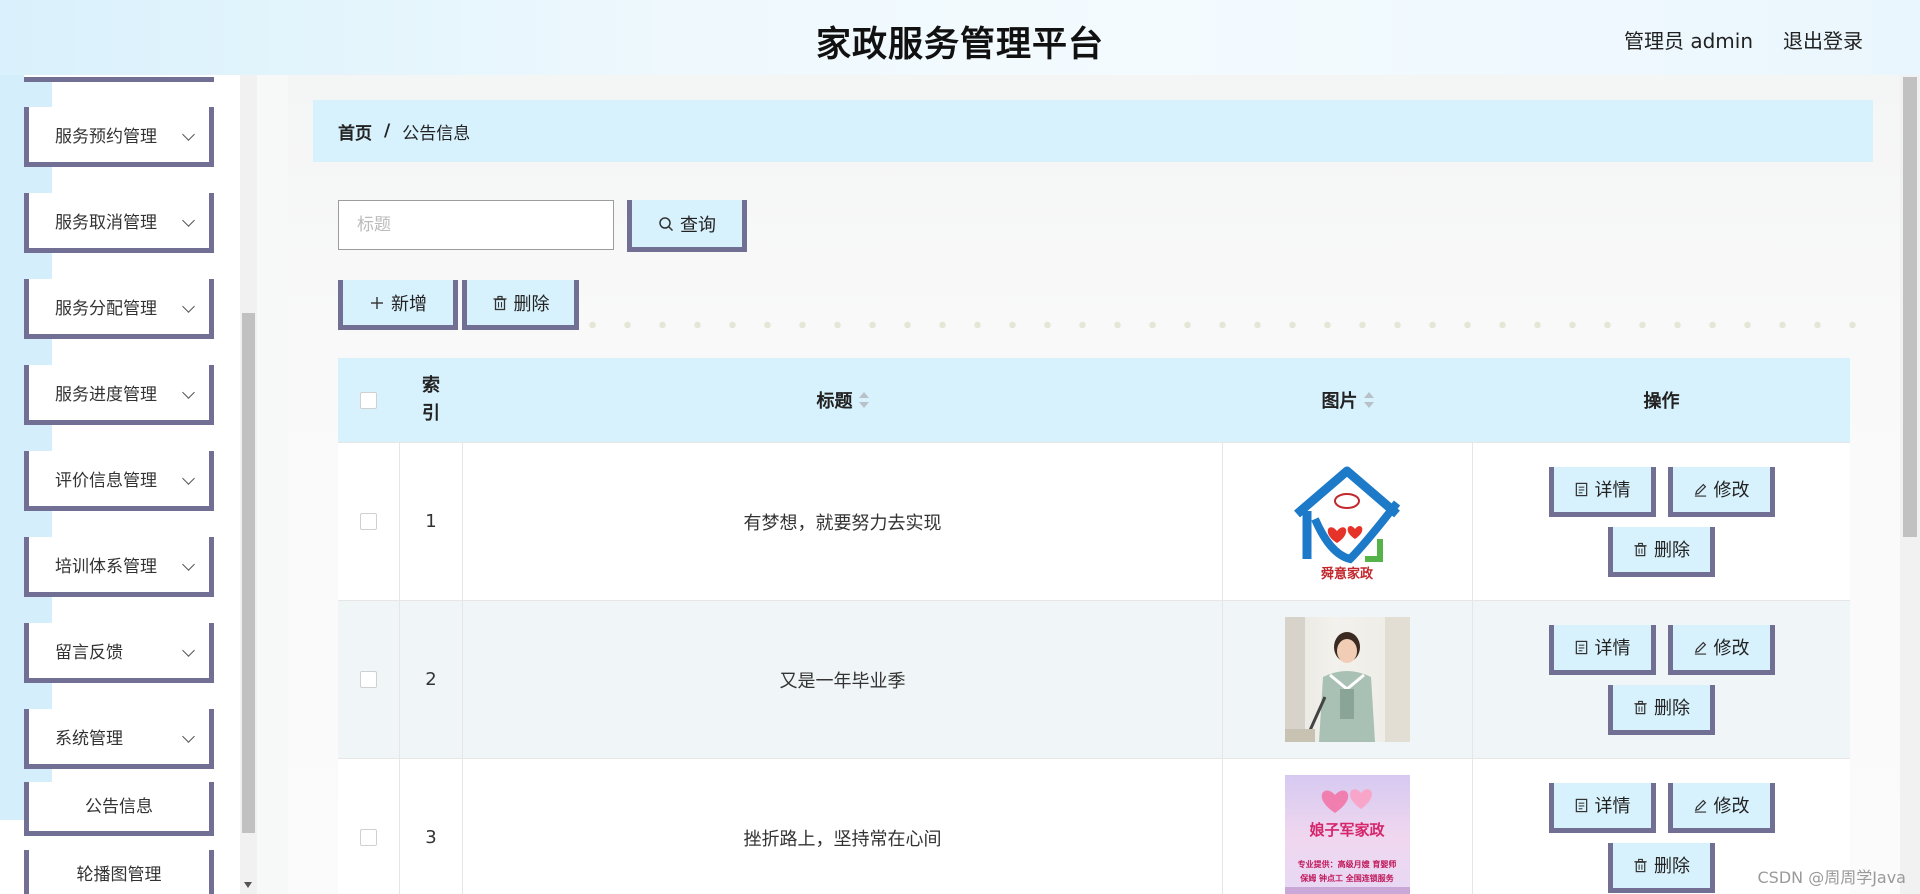  Describe the element at coordinates (1688, 41) in the screenshot. I see `current-user: 管理员 admin` at that location.